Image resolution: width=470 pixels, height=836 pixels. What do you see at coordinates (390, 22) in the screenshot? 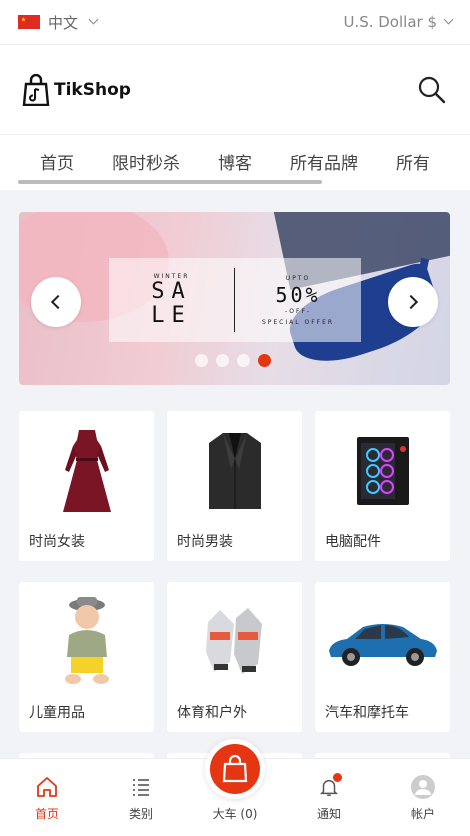
I see `currency-label: U.S. Dollar $` at bounding box center [390, 22].